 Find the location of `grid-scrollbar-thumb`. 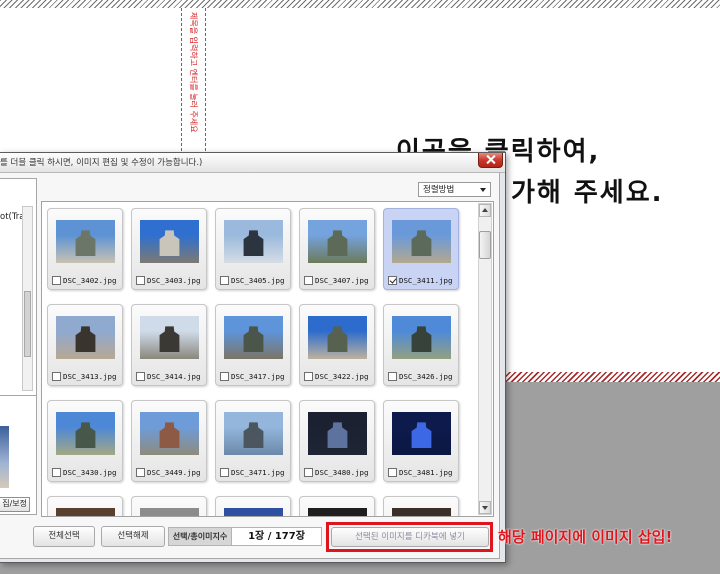

grid-scrollbar-thumb is located at coordinates (485, 245).